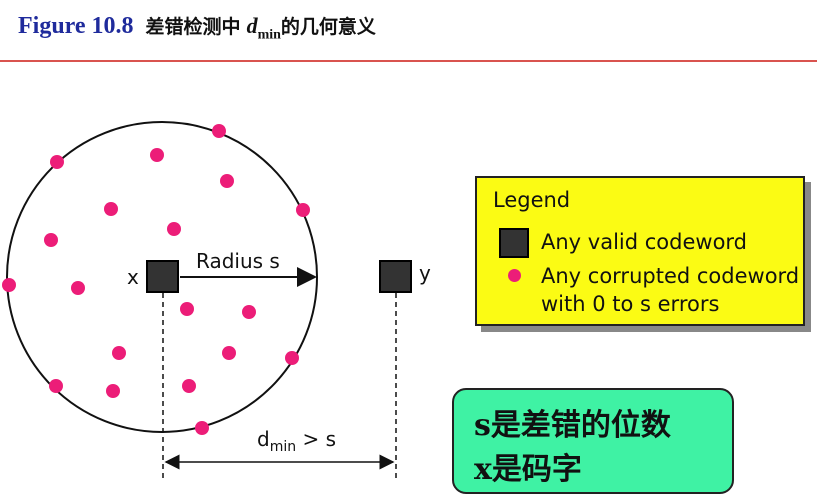 Image resolution: width=817 pixels, height=502 pixels. What do you see at coordinates (528, 469) in the screenshot?
I see `note-line2: x是码字` at bounding box center [528, 469].